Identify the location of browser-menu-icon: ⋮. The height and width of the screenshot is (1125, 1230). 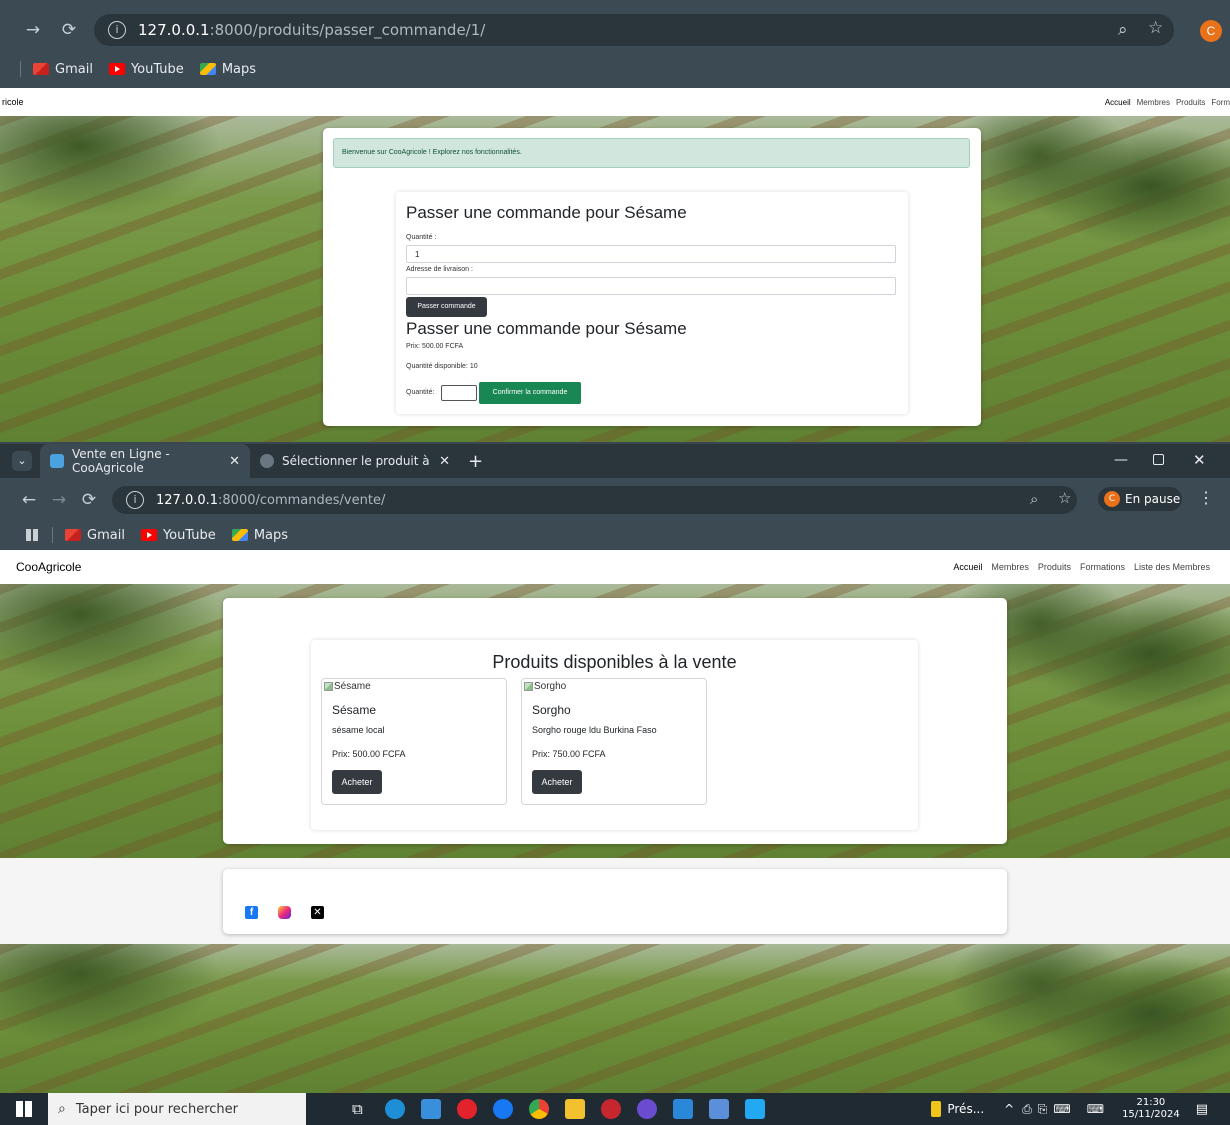
(1206, 498).